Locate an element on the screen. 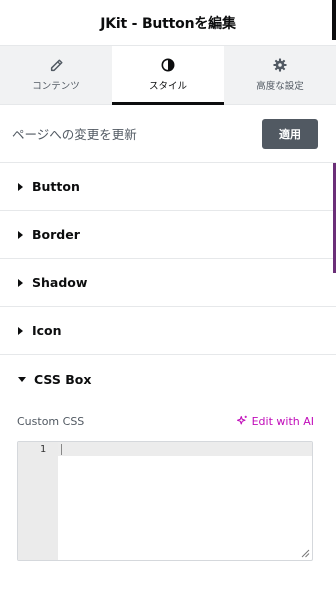  resize-handle-icon is located at coordinates (305, 553).